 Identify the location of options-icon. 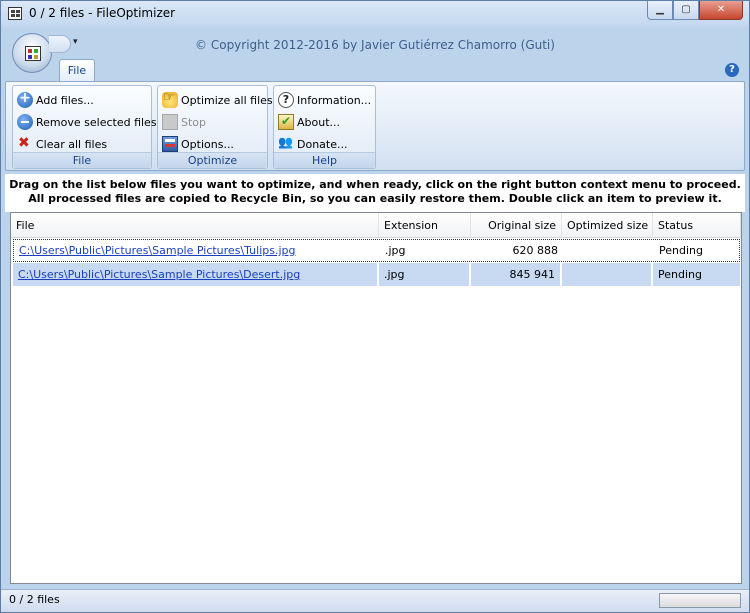
(170, 144).